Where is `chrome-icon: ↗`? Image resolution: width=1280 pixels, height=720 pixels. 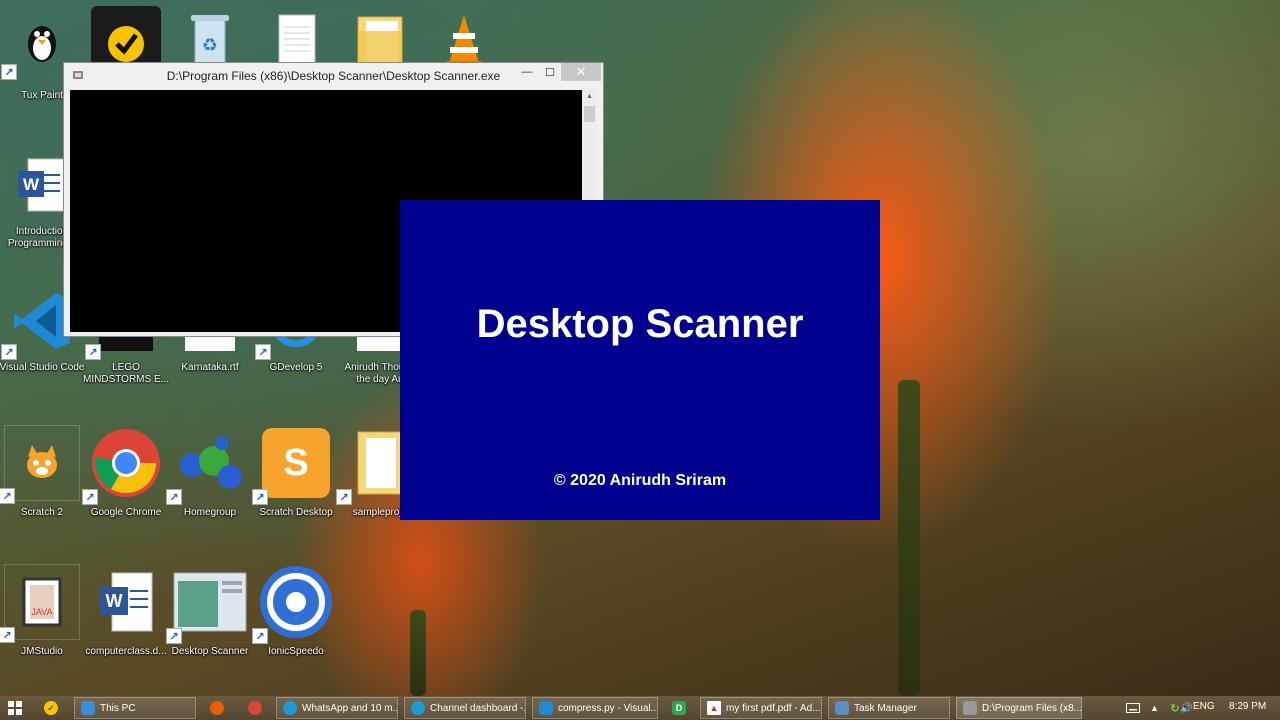 chrome-icon: ↗ is located at coordinates (123, 465).